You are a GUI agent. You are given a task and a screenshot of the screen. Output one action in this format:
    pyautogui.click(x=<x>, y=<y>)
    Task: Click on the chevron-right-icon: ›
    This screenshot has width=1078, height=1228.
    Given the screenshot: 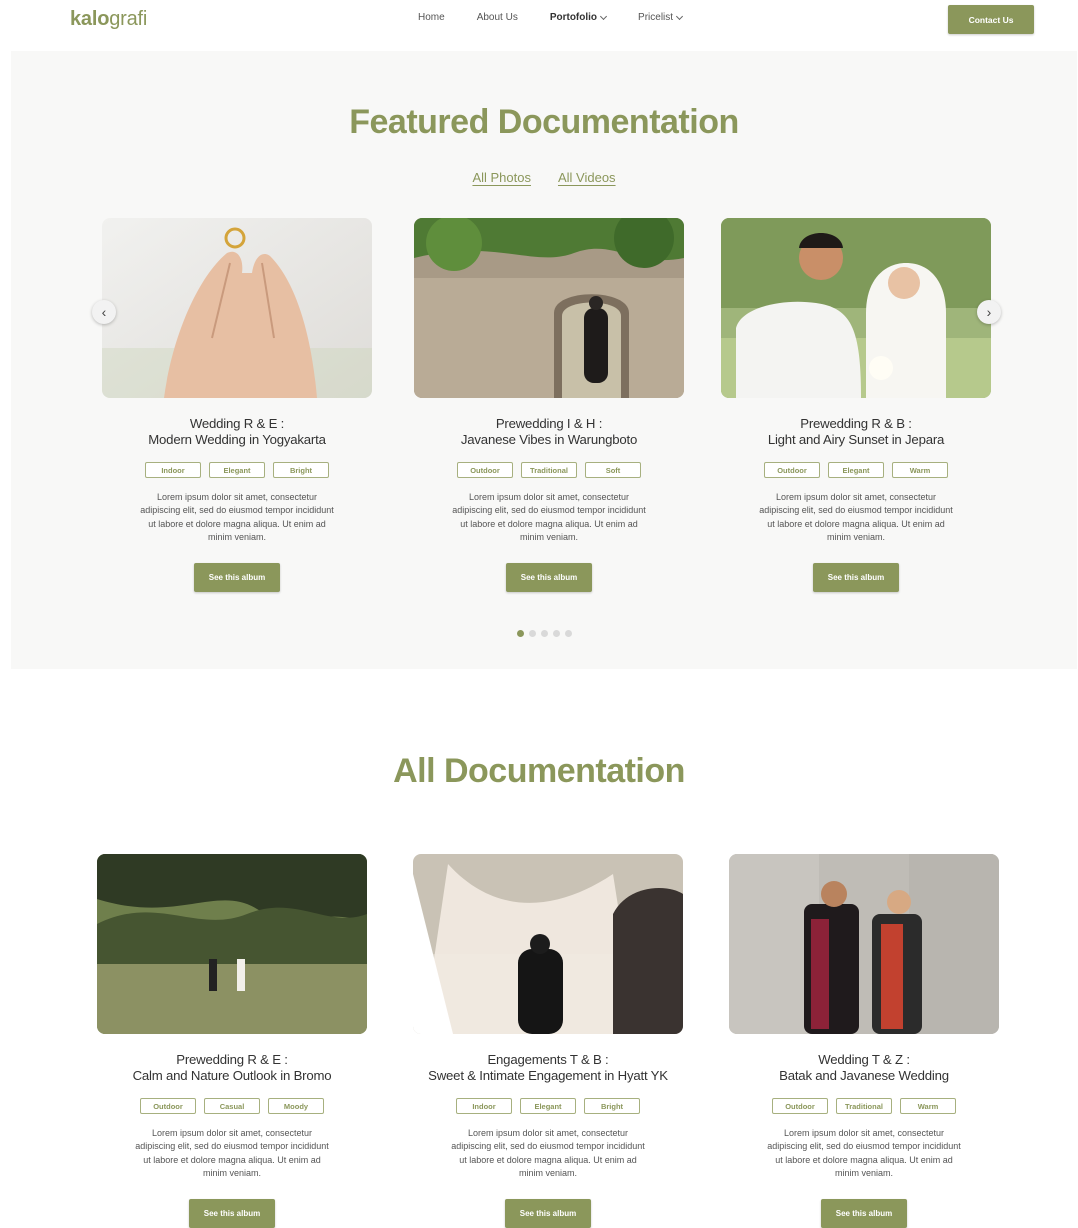 What is the action you would take?
    pyautogui.click(x=989, y=312)
    